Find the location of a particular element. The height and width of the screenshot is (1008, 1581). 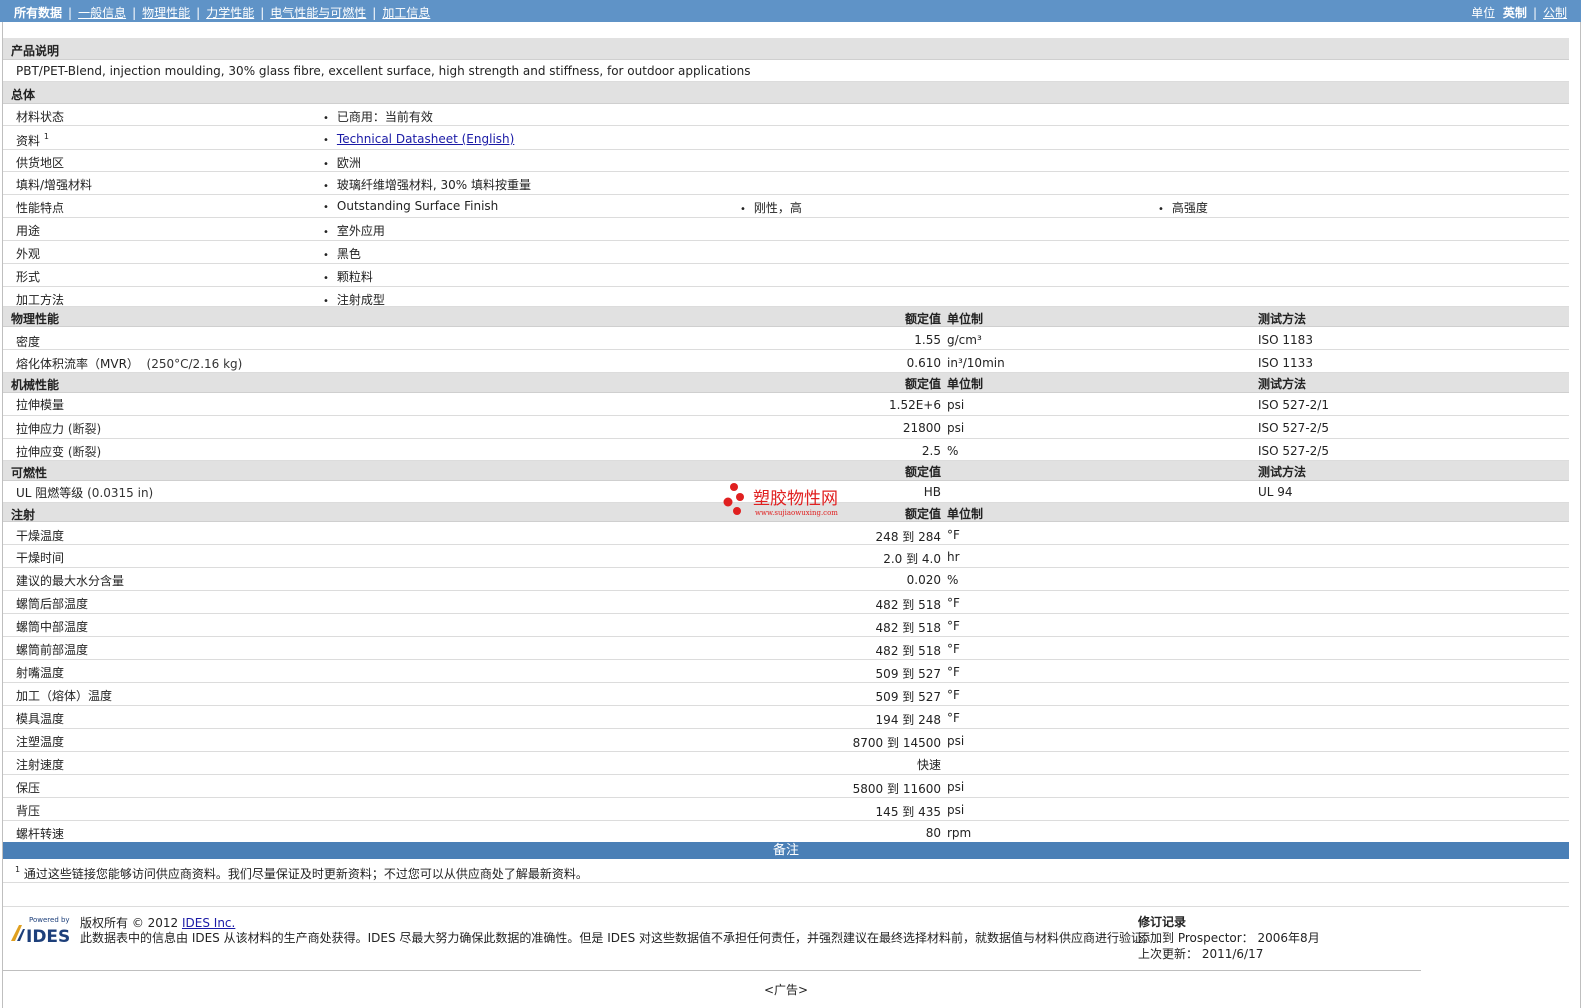

row-label: 螺杆转速 is located at coordinates (40, 834).